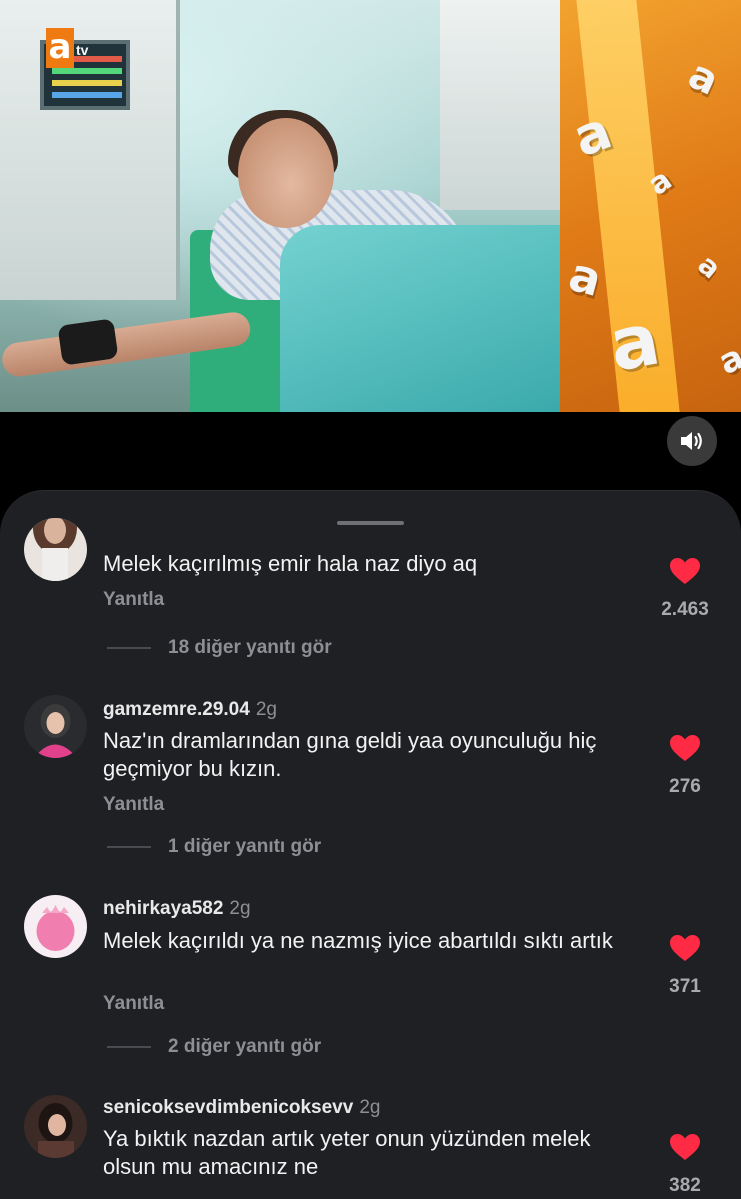 This screenshot has width=741, height=1199. I want to click on comment-text: Melek kaçırılmış emir hala naz diyo aq, so click(290, 563).